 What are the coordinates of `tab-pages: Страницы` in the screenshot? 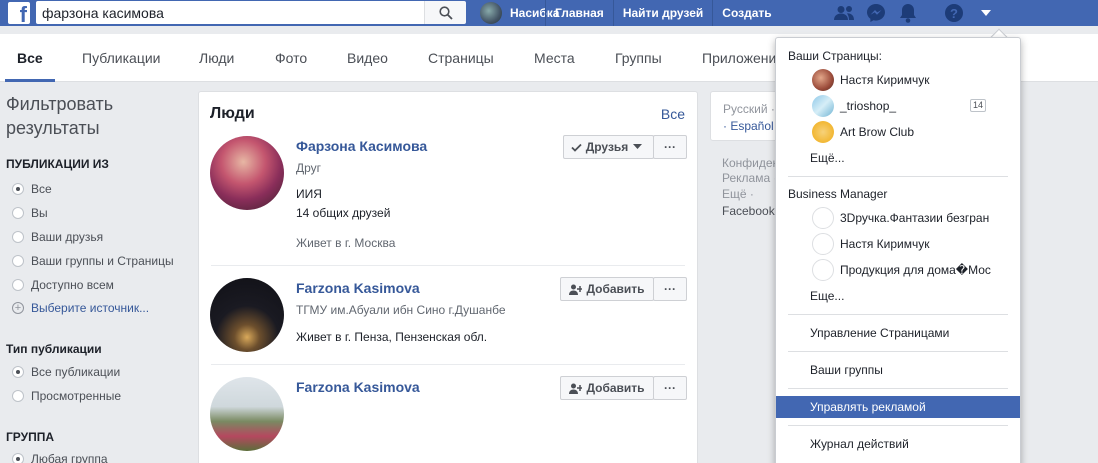 It's located at (461, 58).